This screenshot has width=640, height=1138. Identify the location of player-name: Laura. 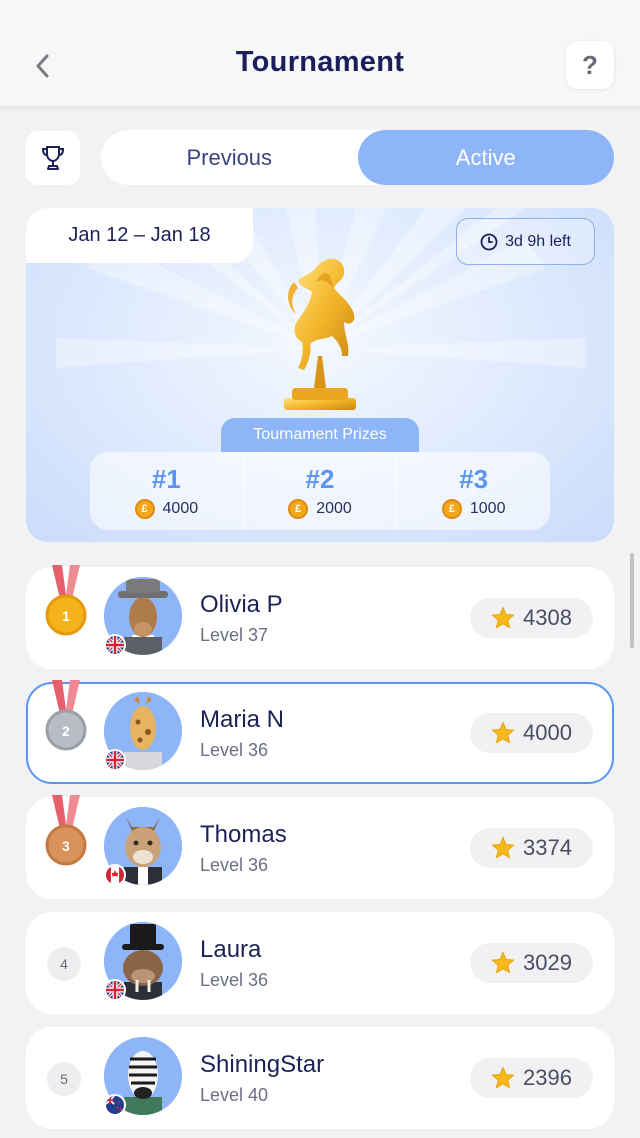
(231, 949).